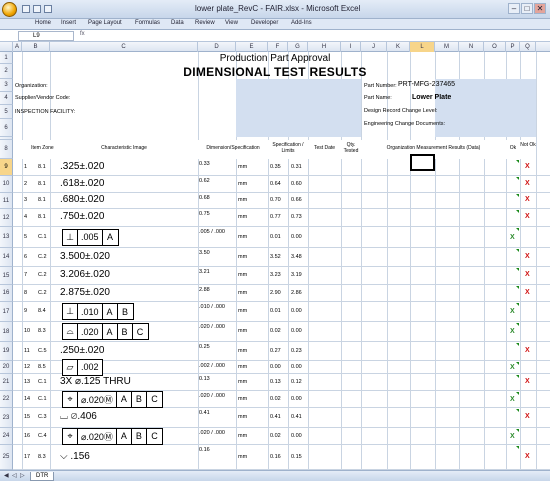 This screenshot has height=481, width=550. Describe the element at coordinates (398, 47) in the screenshot. I see `column-header-k: K` at that location.